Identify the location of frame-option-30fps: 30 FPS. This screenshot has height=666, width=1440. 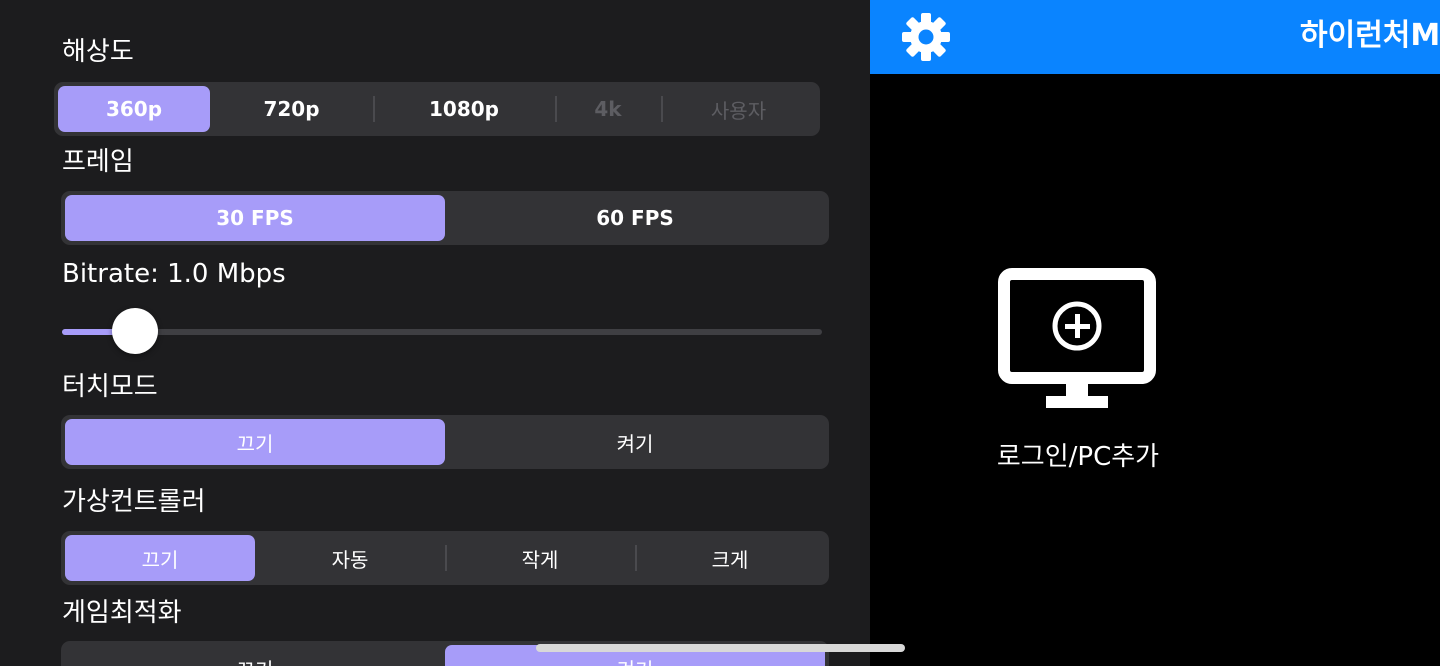
(255, 218).